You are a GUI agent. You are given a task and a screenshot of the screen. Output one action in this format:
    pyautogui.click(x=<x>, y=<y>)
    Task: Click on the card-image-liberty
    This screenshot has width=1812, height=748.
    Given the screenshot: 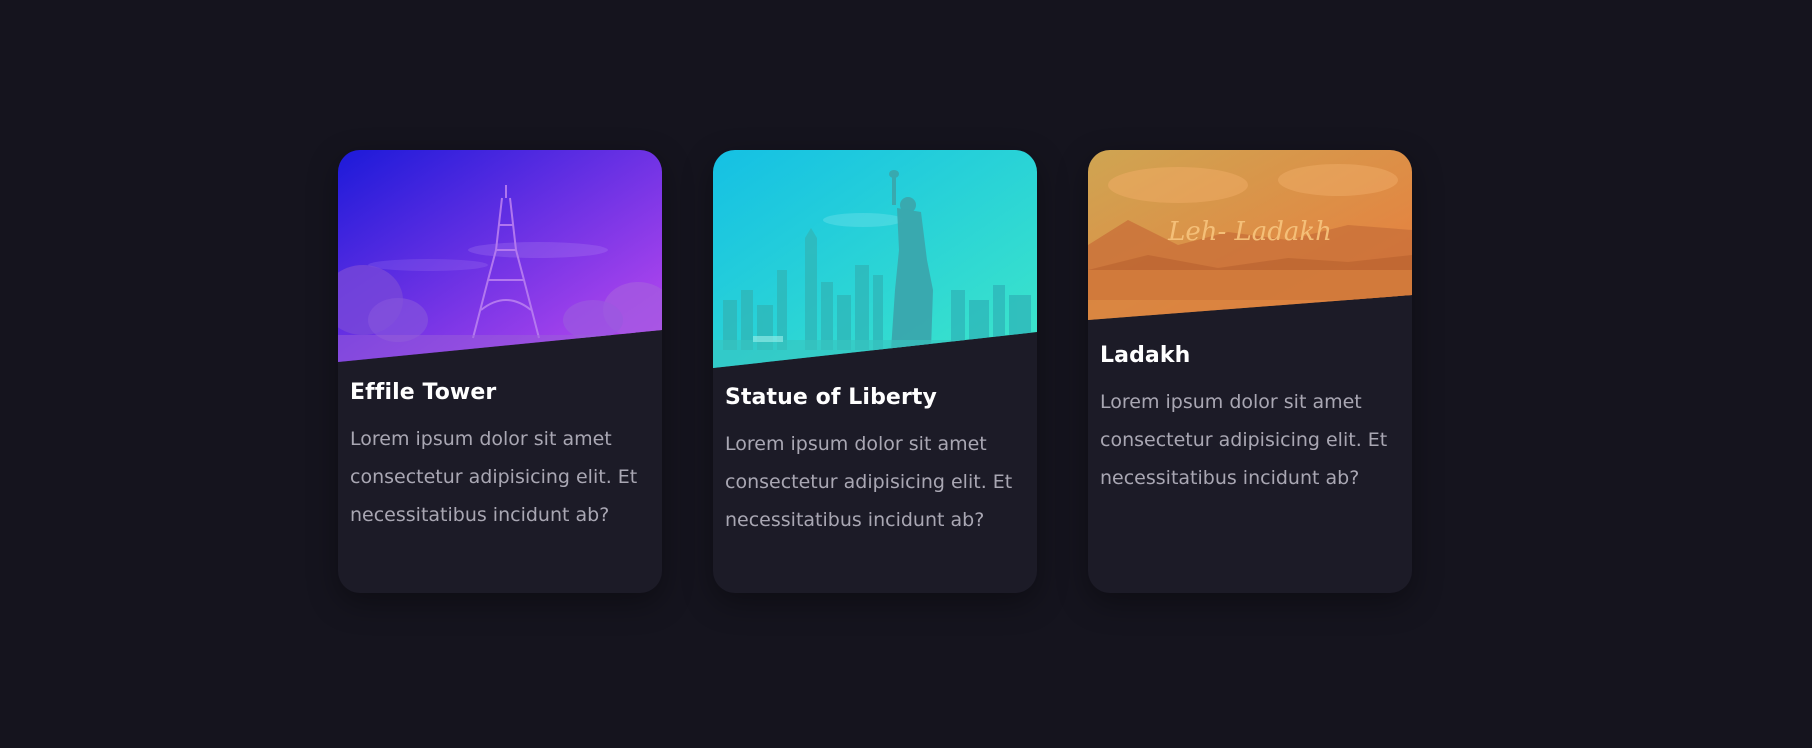 What is the action you would take?
    pyautogui.click(x=875, y=259)
    